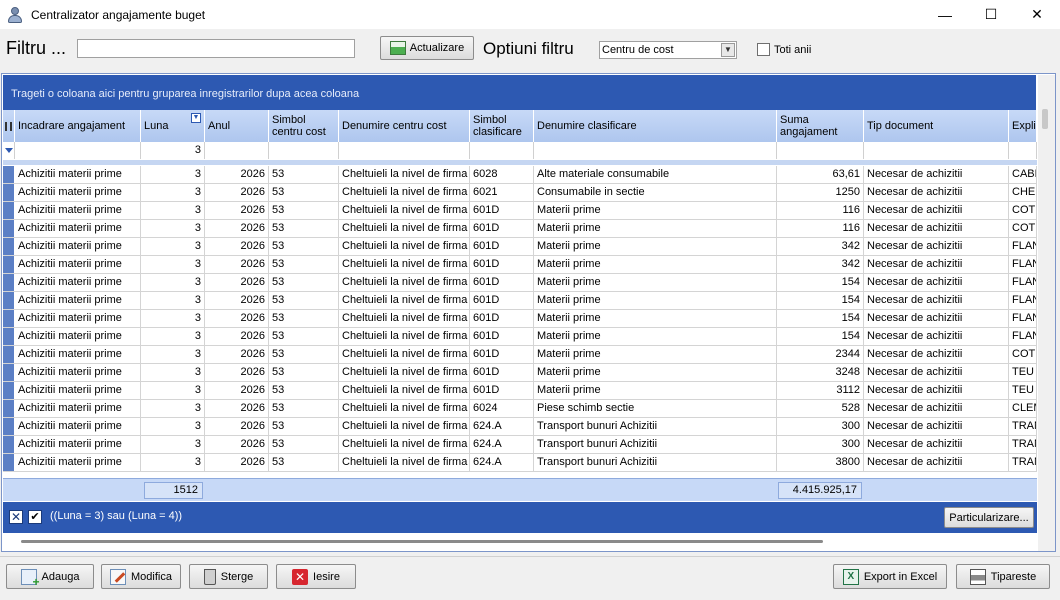 This screenshot has height=600, width=1060. Describe the element at coordinates (173, 126) in the screenshot. I see `column-header-luna: Luna ▼` at that location.